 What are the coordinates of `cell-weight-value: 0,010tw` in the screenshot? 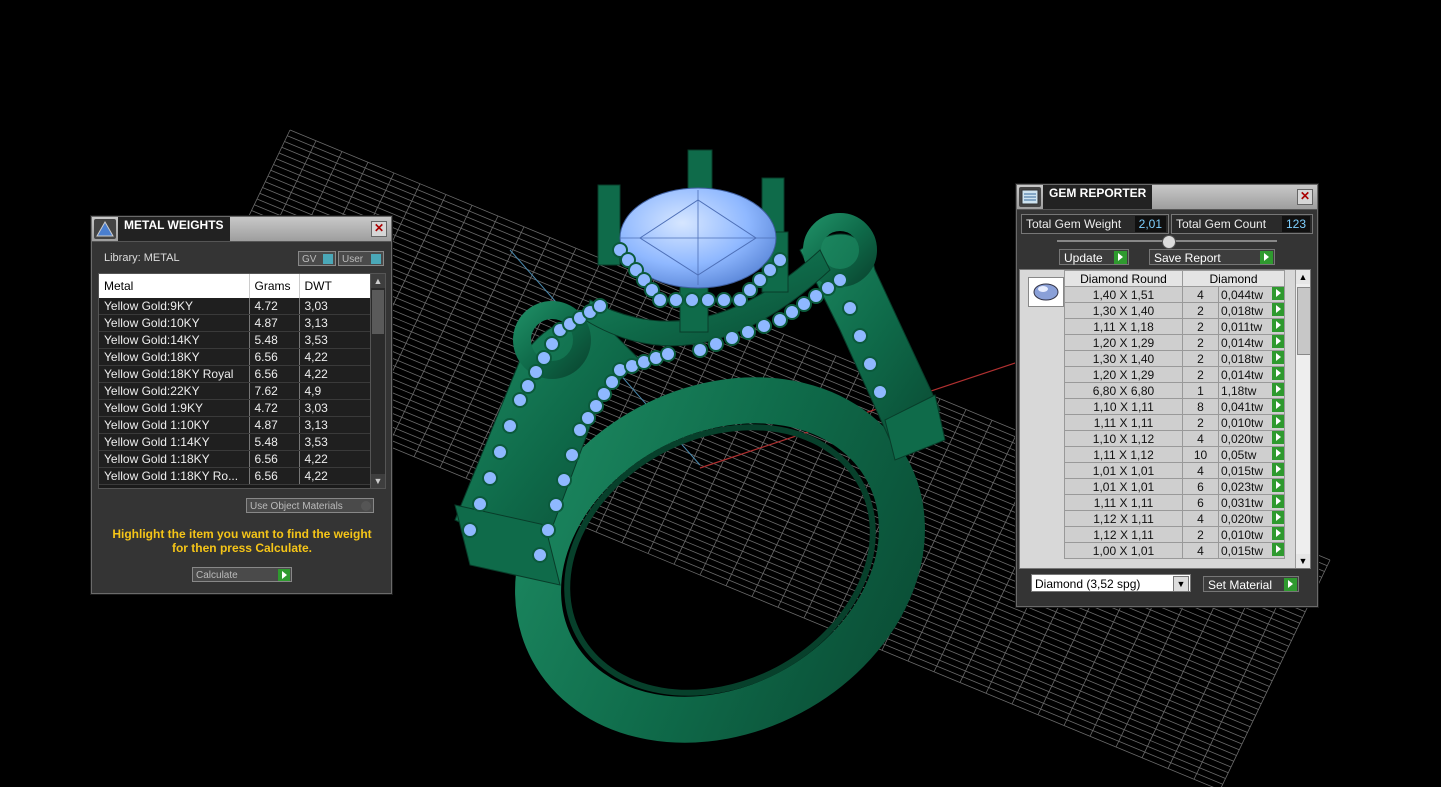 It's located at (1242, 422).